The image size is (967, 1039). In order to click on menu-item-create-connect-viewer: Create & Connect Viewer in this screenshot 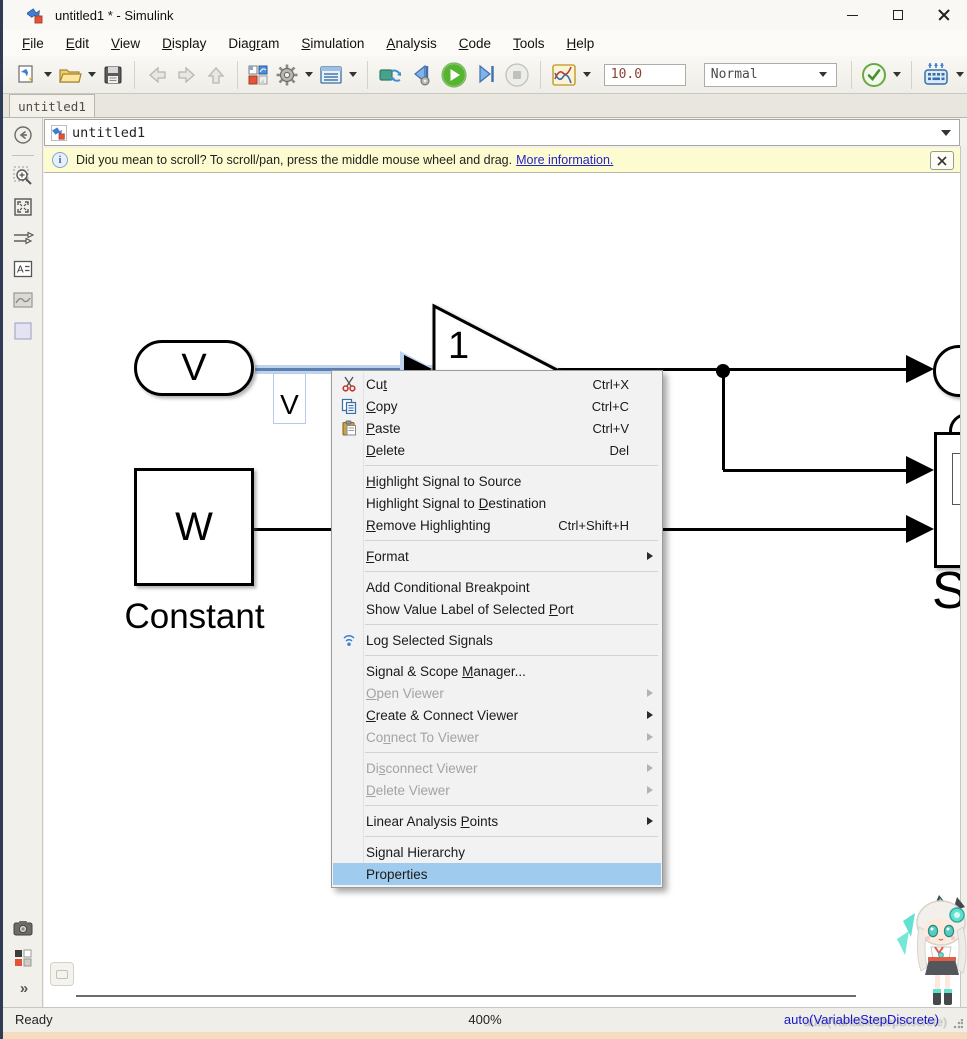, I will do `click(497, 715)`.